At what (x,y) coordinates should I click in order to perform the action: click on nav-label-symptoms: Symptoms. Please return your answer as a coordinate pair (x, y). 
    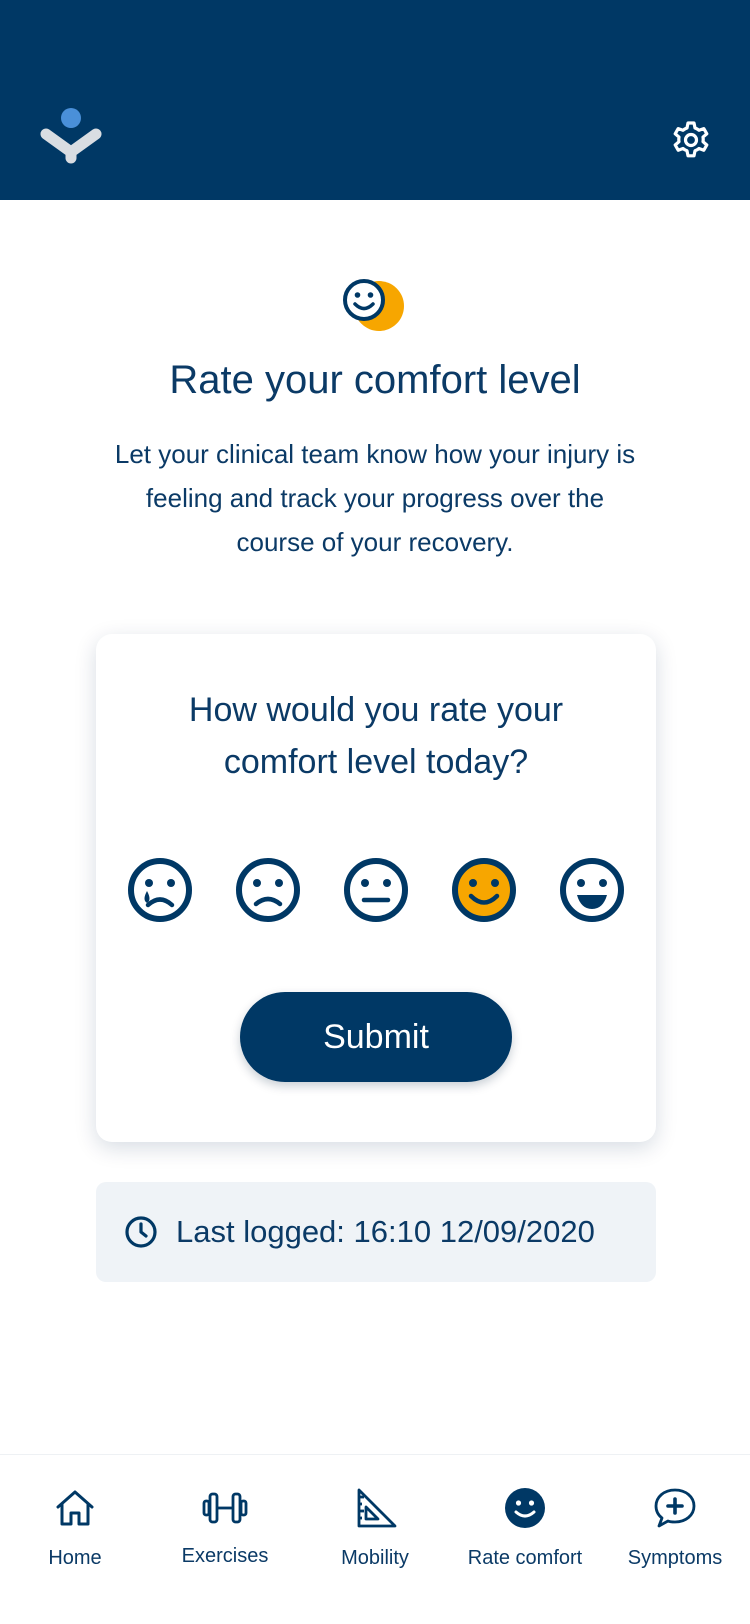
    Looking at the image, I should click on (675, 1558).